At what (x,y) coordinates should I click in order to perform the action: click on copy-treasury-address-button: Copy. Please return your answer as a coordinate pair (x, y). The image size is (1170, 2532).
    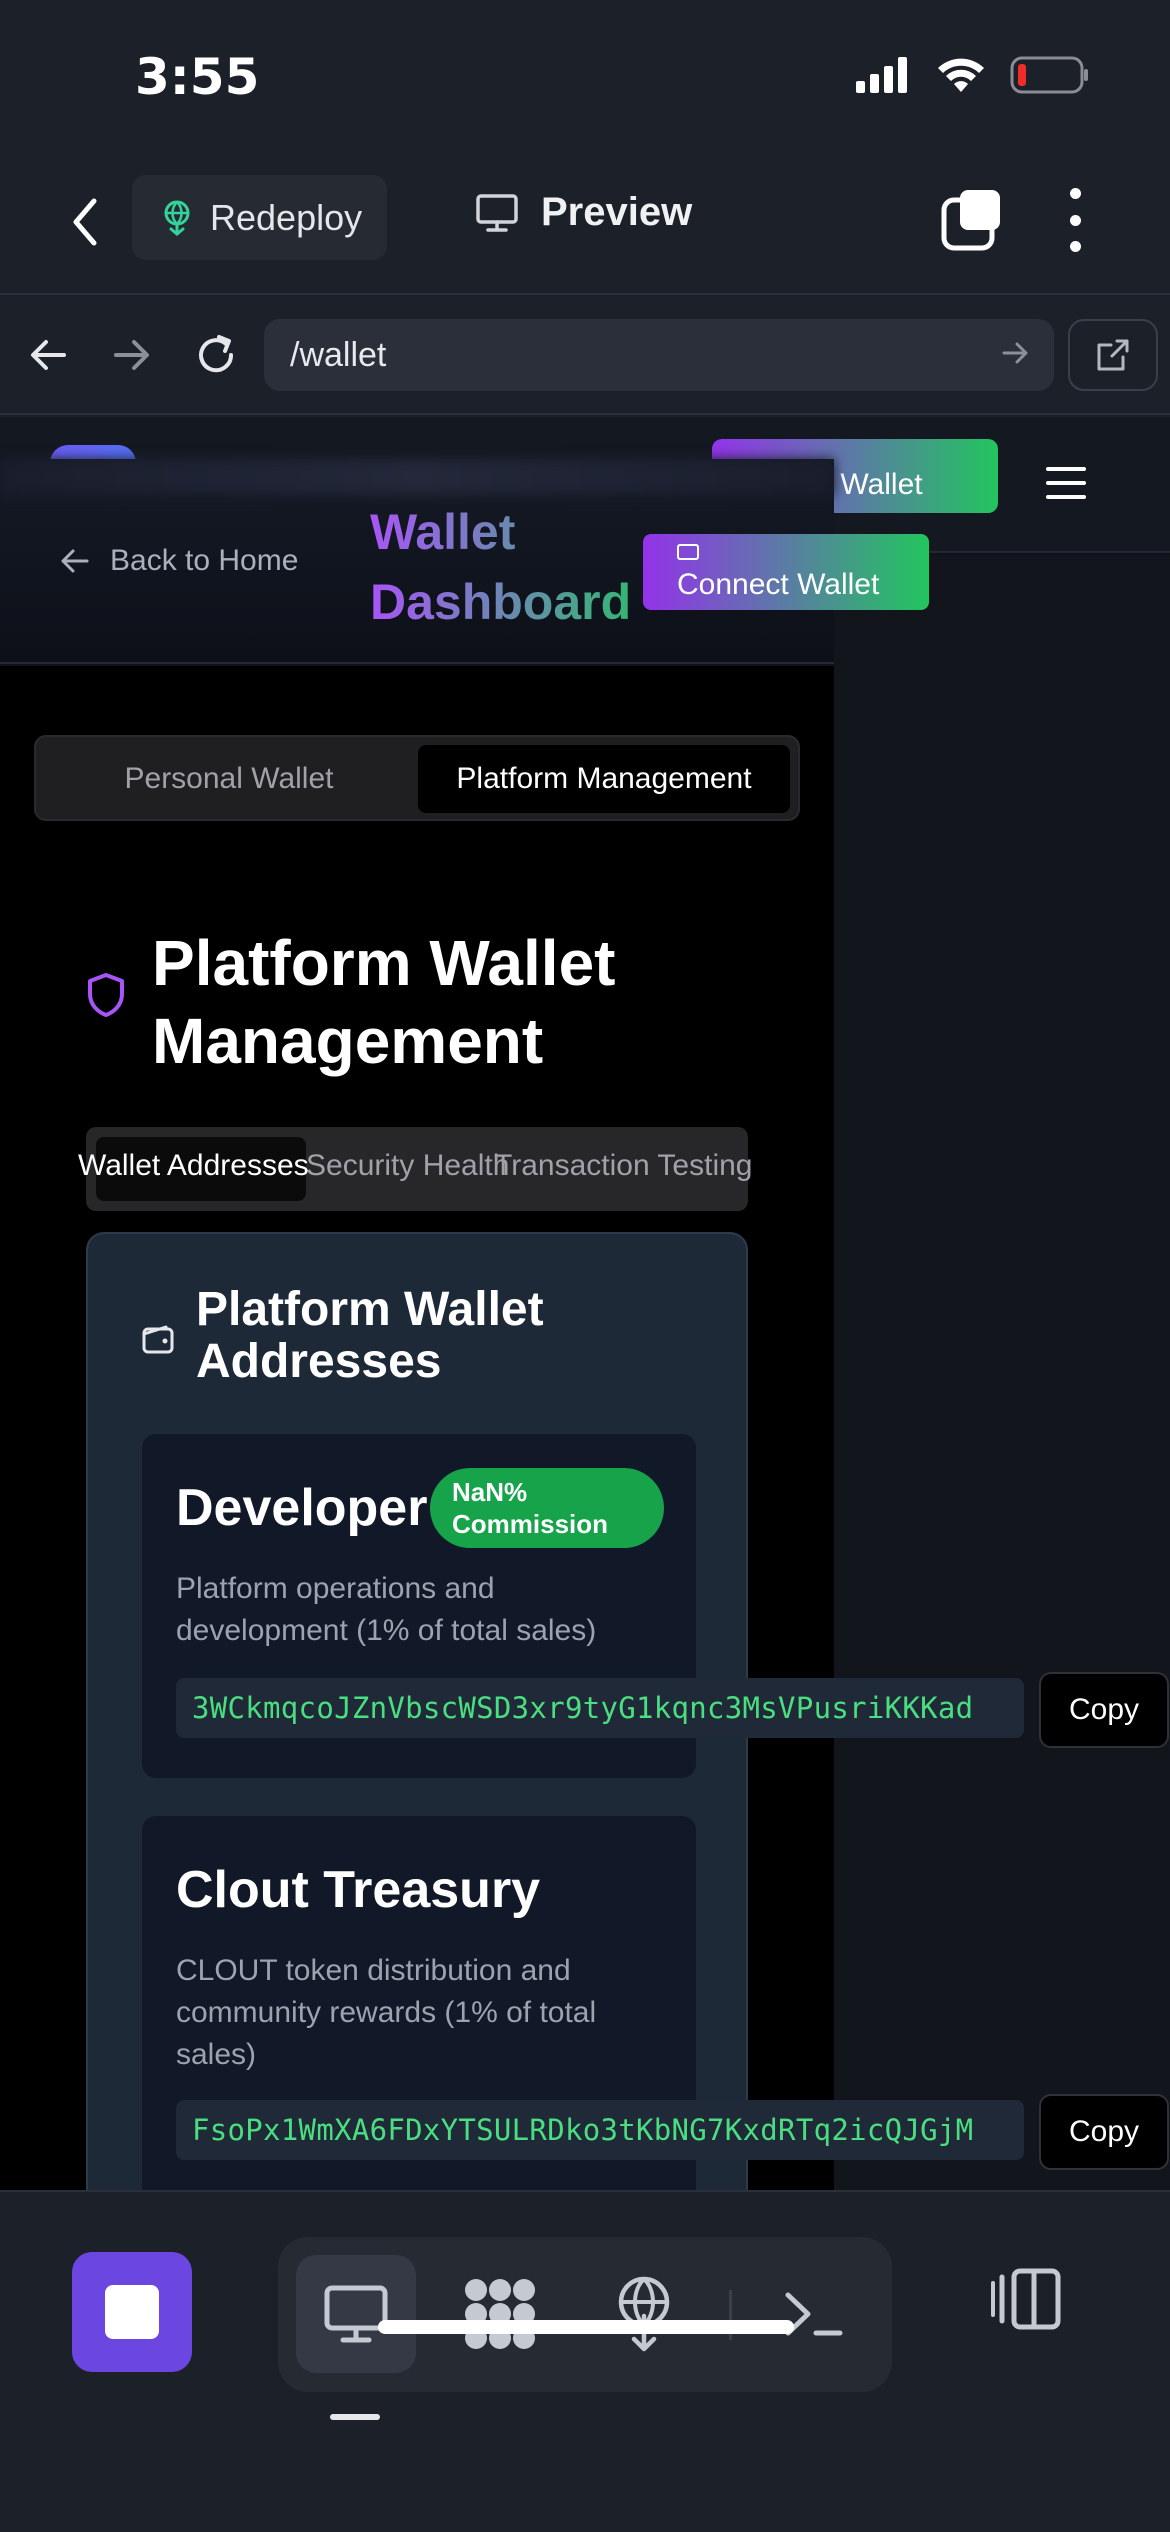
    Looking at the image, I should click on (1104, 2132).